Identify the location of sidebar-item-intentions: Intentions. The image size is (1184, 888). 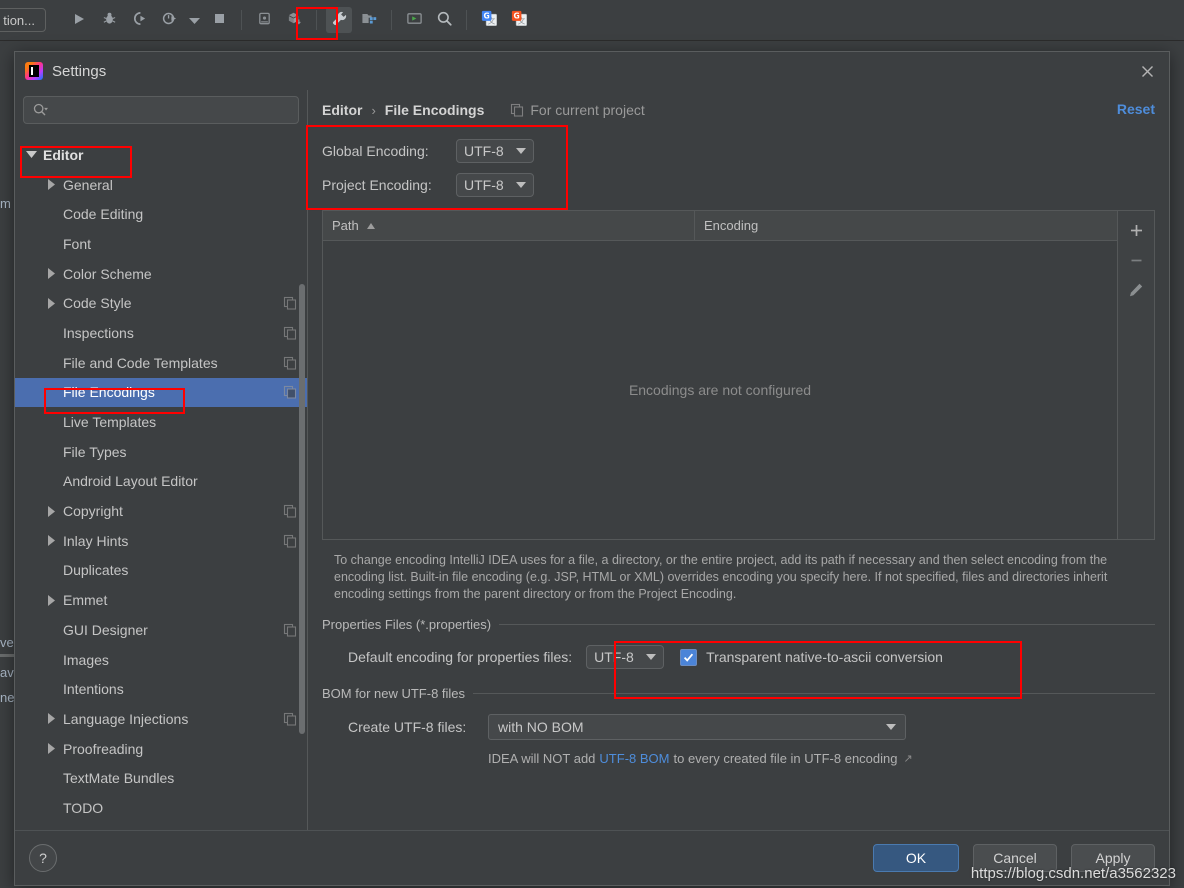
(161, 689).